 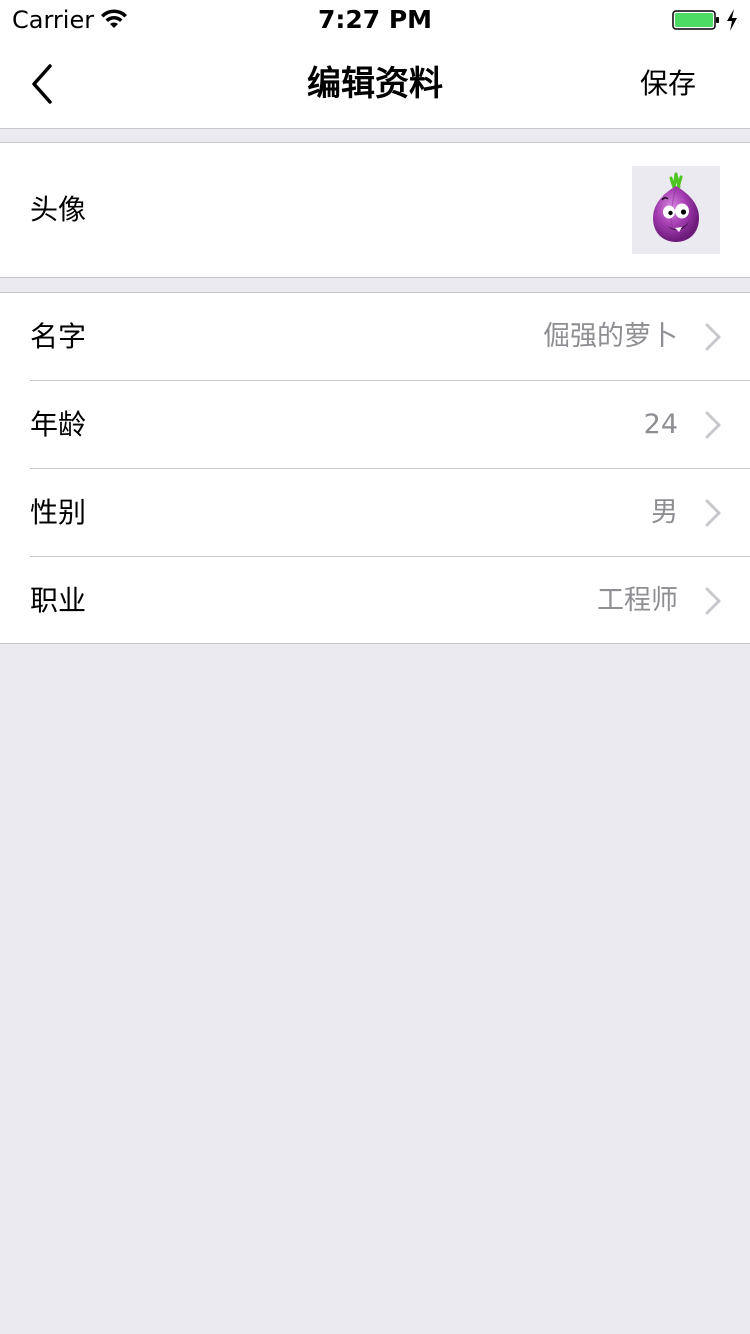 I want to click on clock-time: 7:27 PM, so click(x=375, y=19).